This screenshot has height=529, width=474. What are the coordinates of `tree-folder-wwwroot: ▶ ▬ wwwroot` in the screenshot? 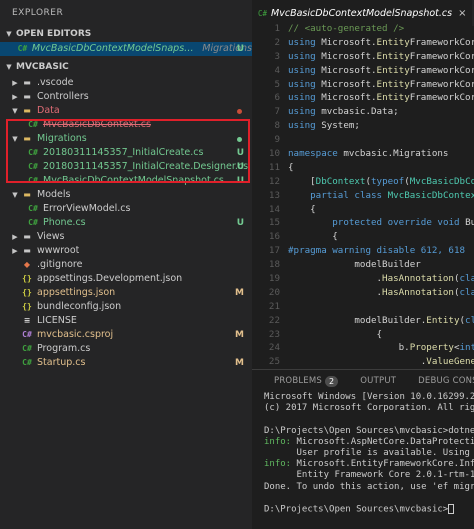 It's located at (126, 251).